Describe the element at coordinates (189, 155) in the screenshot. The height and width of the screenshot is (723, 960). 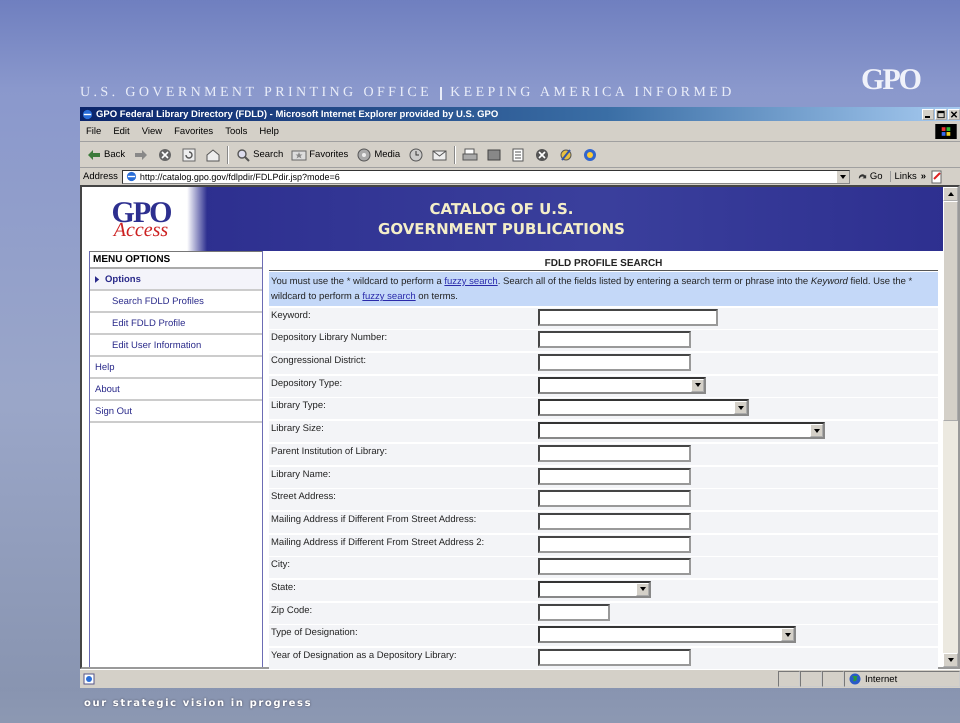
I see `refresh-icon` at that location.